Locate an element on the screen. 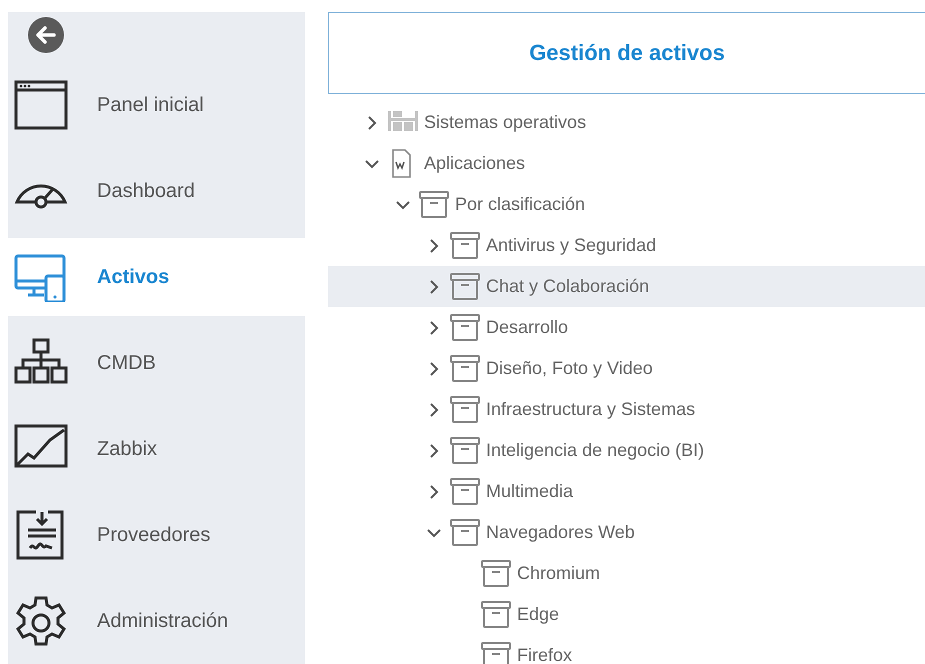 This screenshot has width=925, height=664. tree-row: Chromium is located at coordinates (626, 573).